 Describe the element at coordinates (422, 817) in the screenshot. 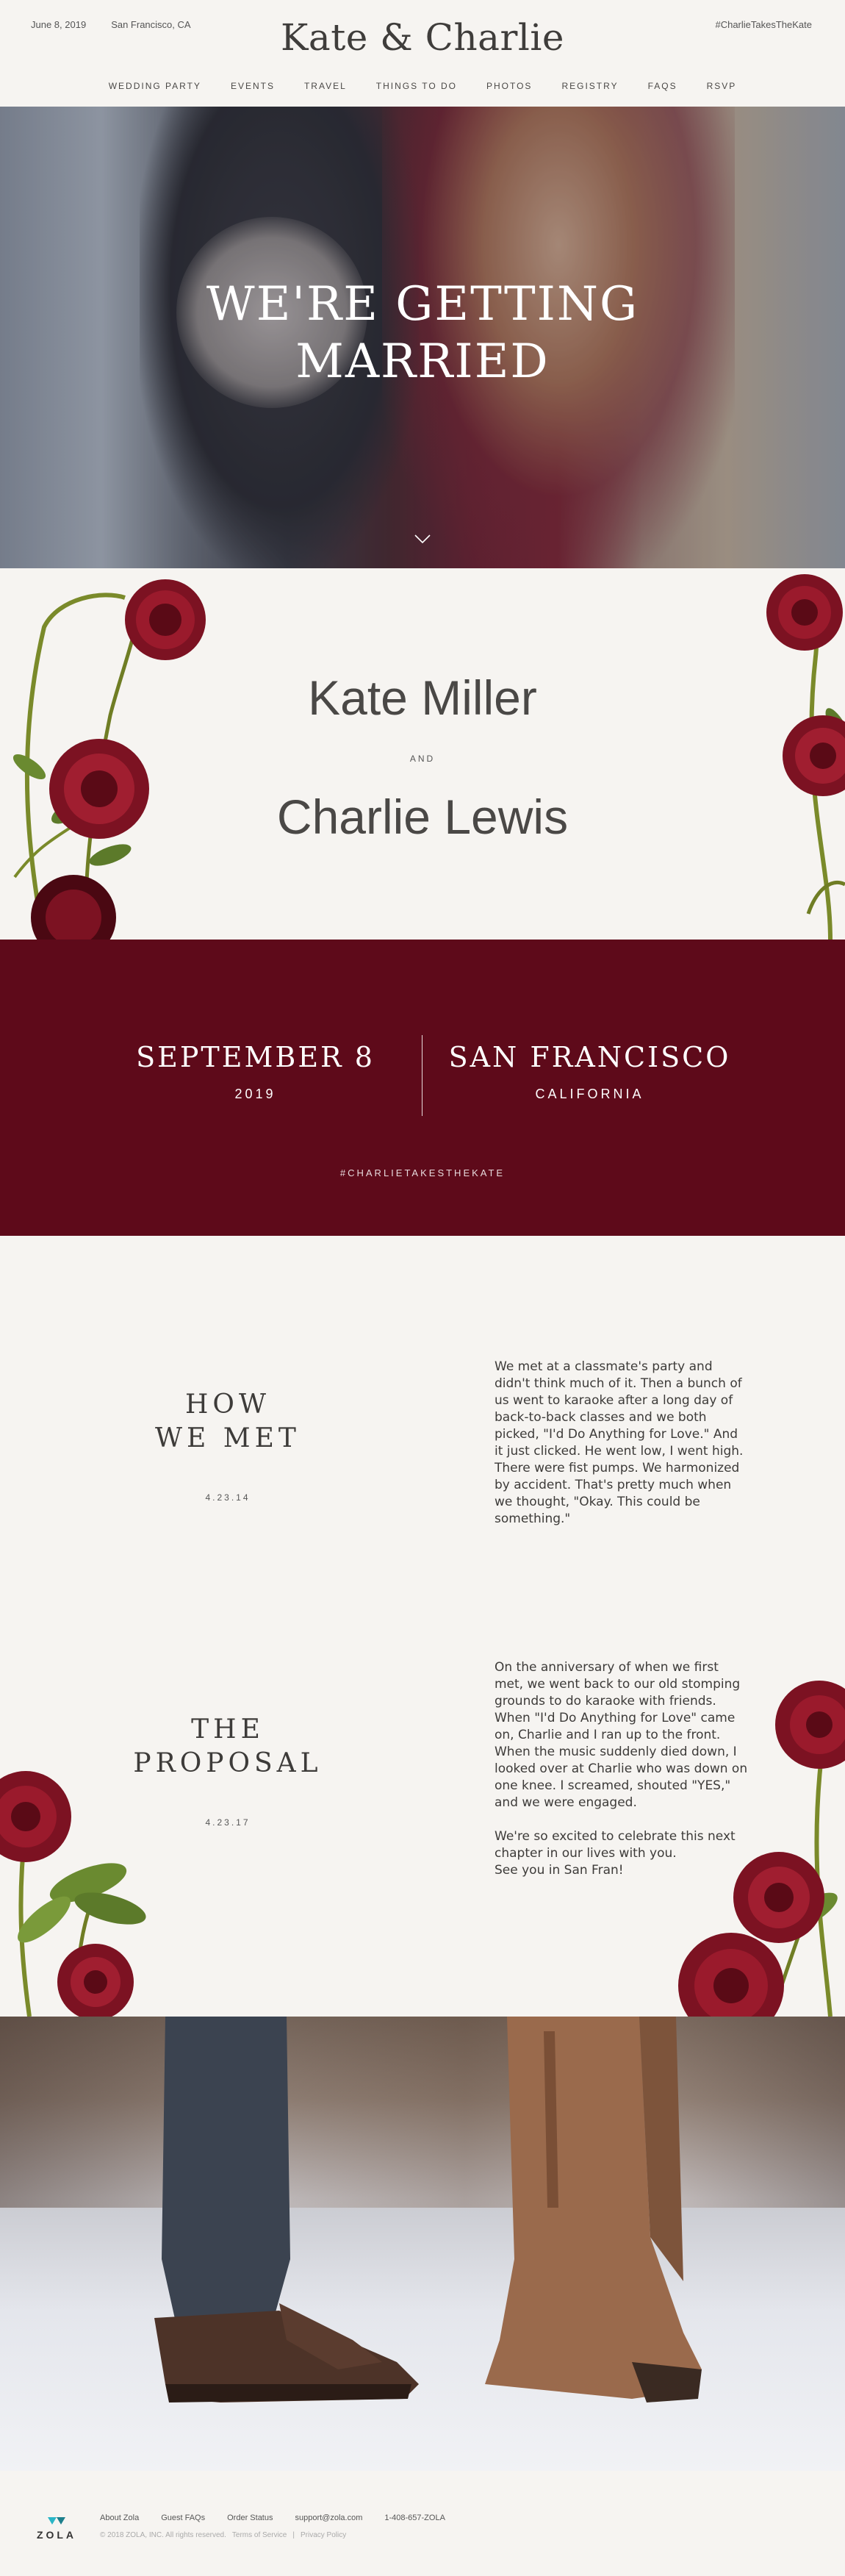

I see `groom-name: Charlie Lewis` at that location.